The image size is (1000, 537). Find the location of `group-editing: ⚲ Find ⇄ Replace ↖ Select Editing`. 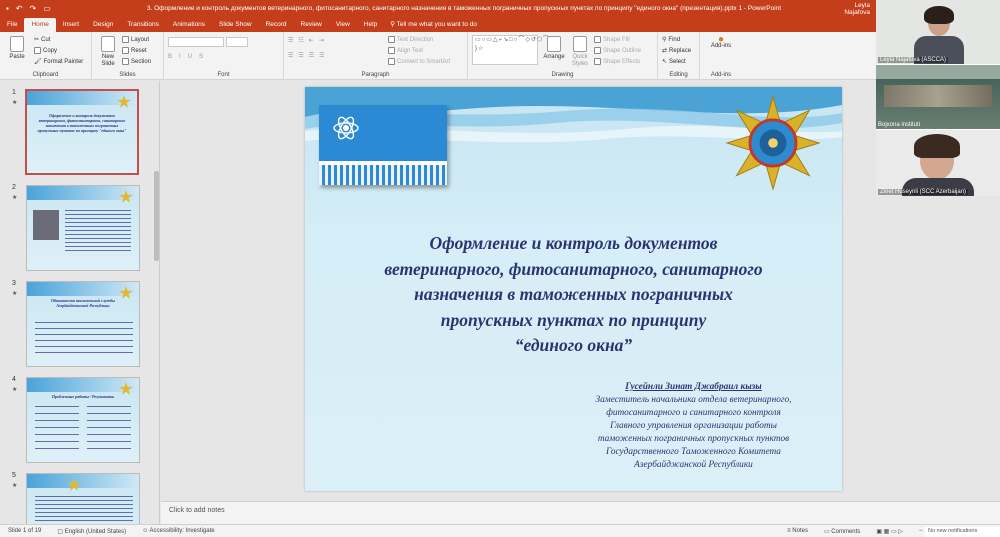

group-editing: ⚲ Find ⇄ Replace ↖ Select Editing is located at coordinates (679, 56).